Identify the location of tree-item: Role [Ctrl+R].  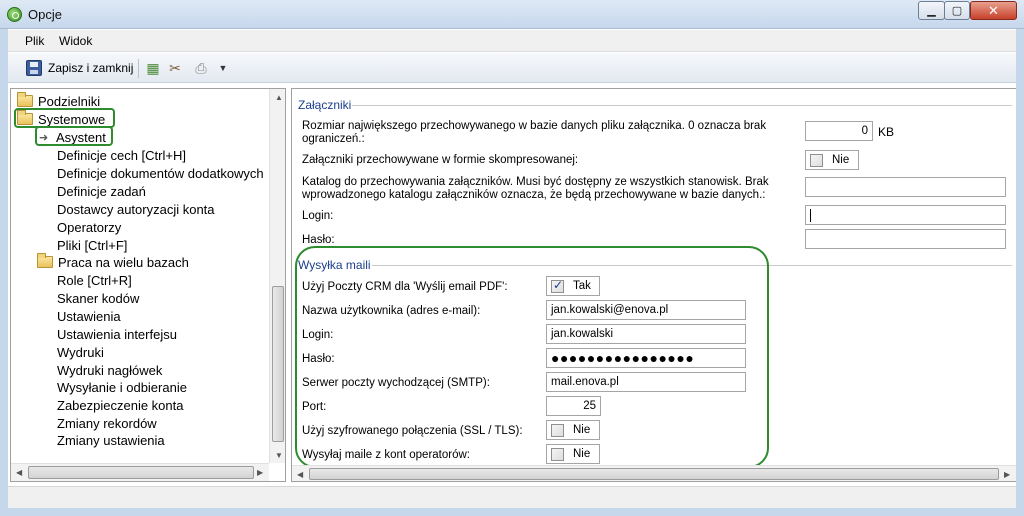
(94, 280).